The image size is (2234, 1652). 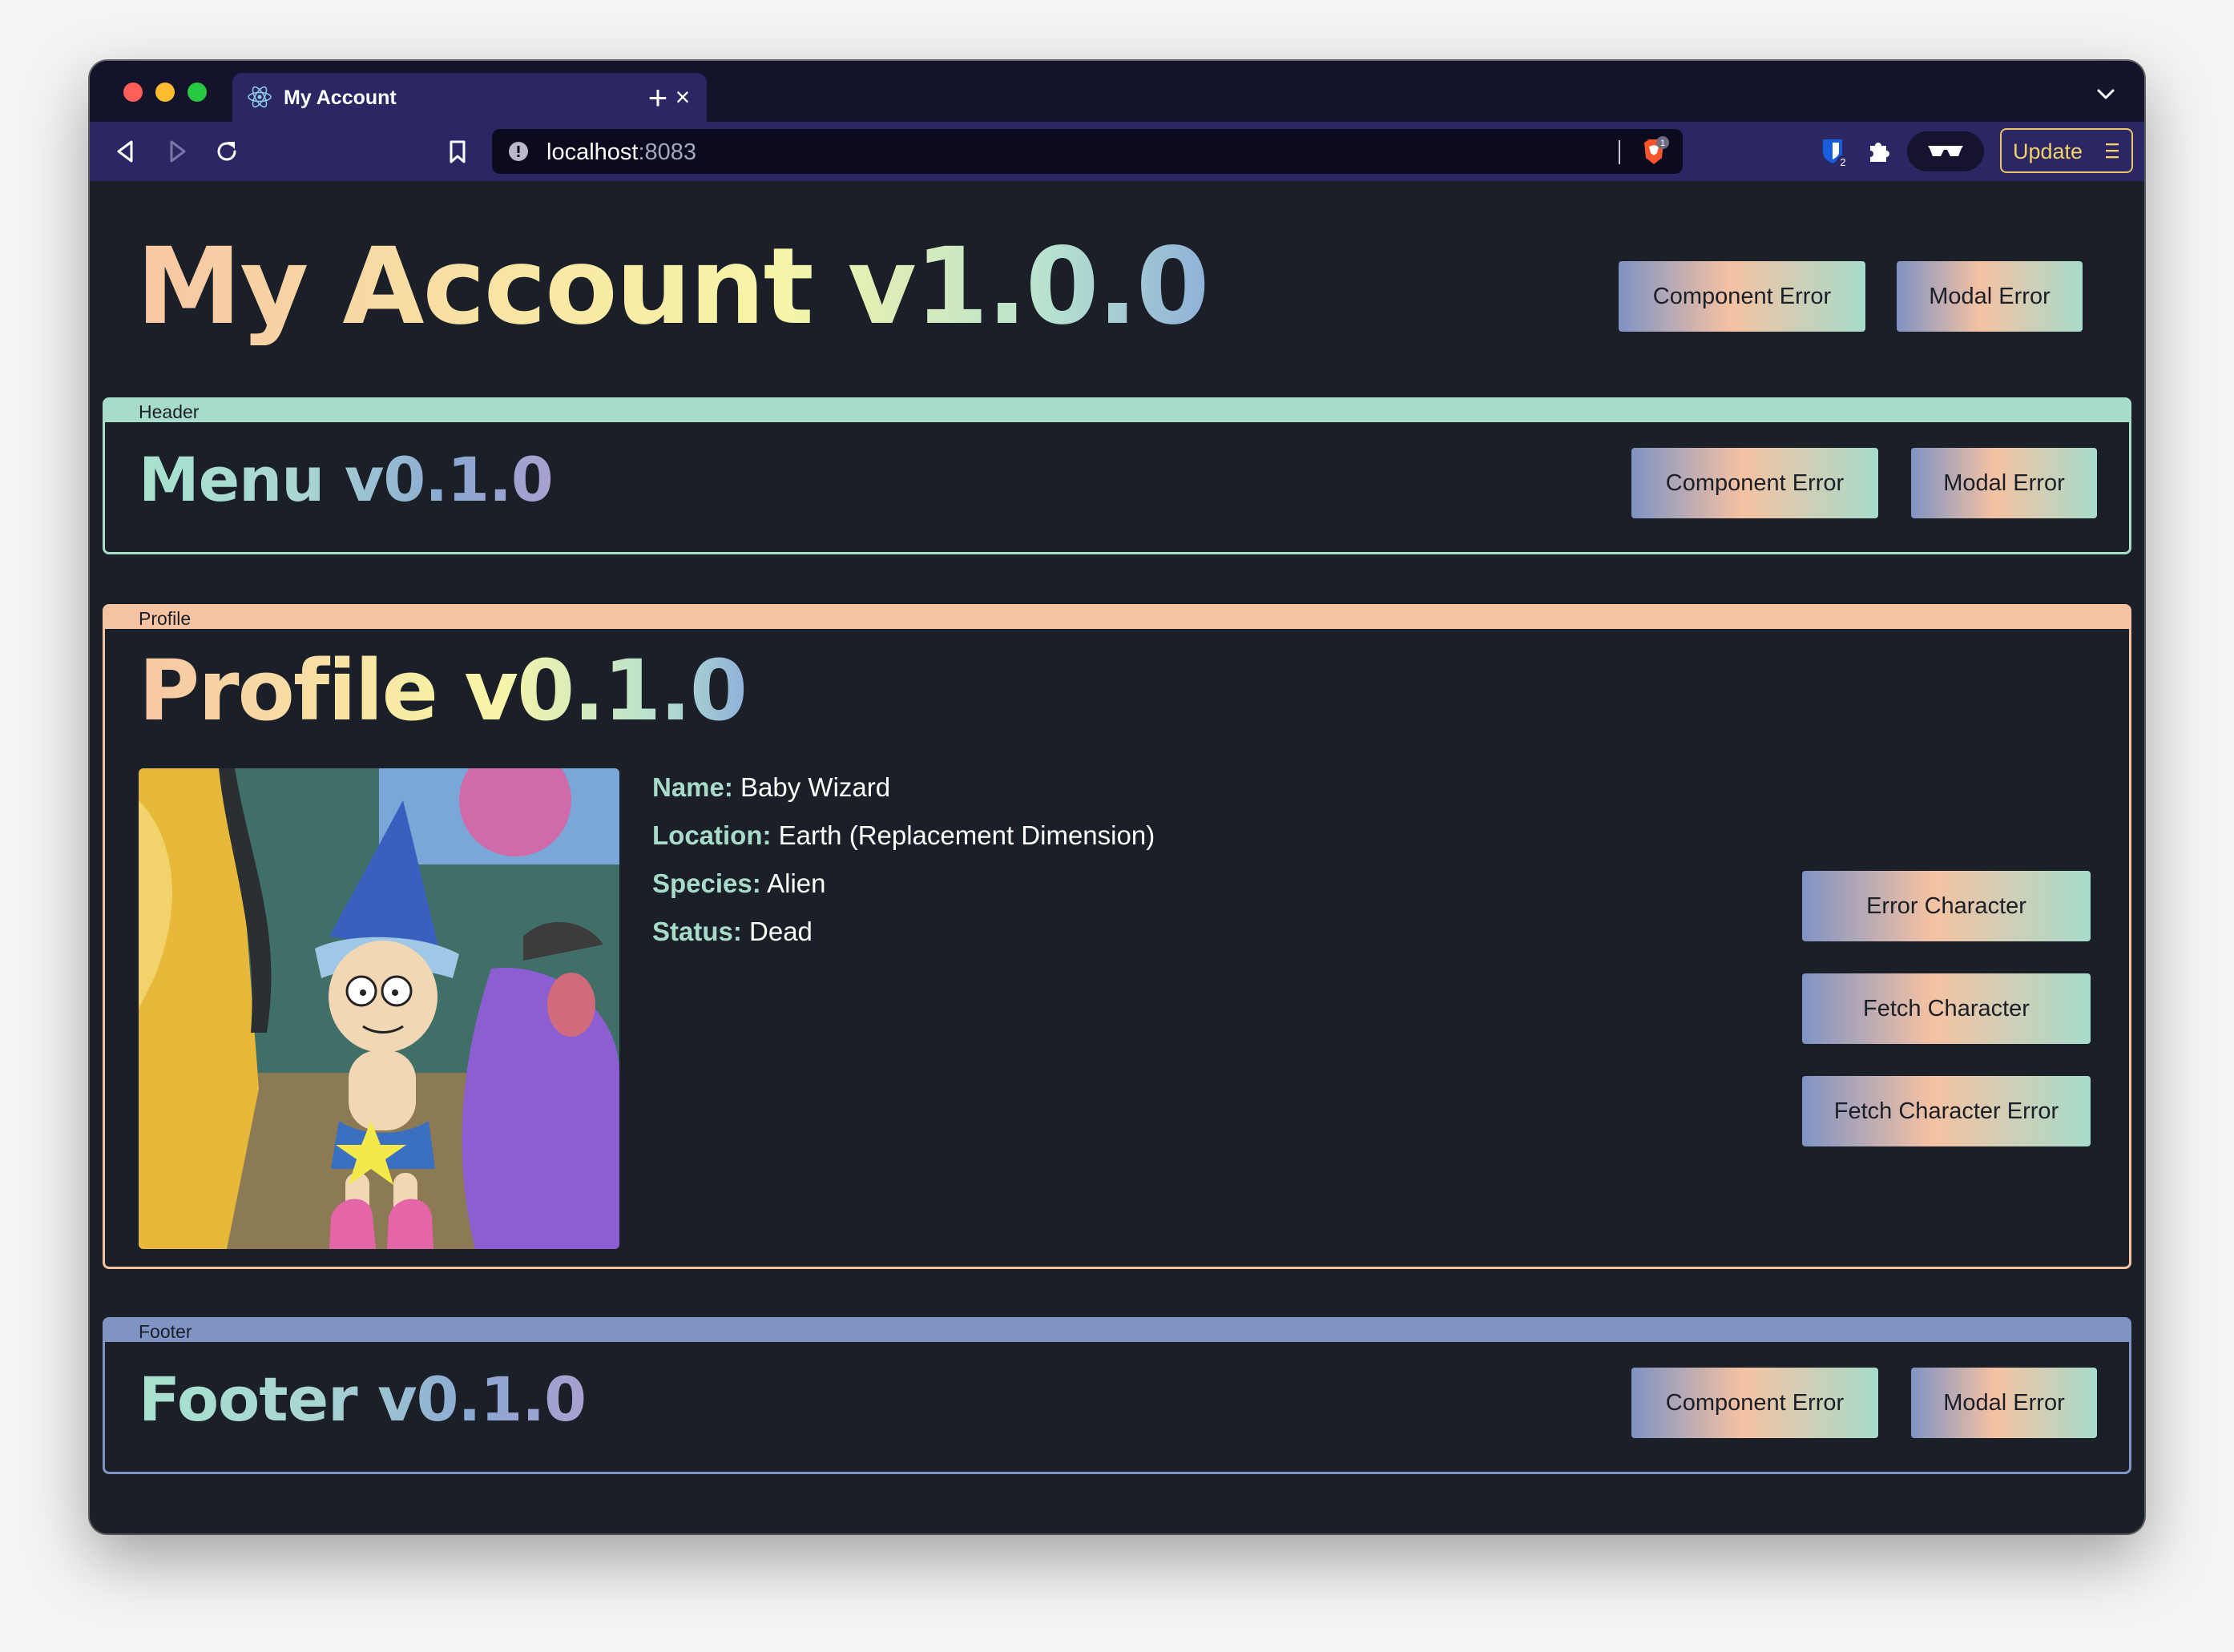 I want to click on reader-mode-button, so click(x=1945, y=151).